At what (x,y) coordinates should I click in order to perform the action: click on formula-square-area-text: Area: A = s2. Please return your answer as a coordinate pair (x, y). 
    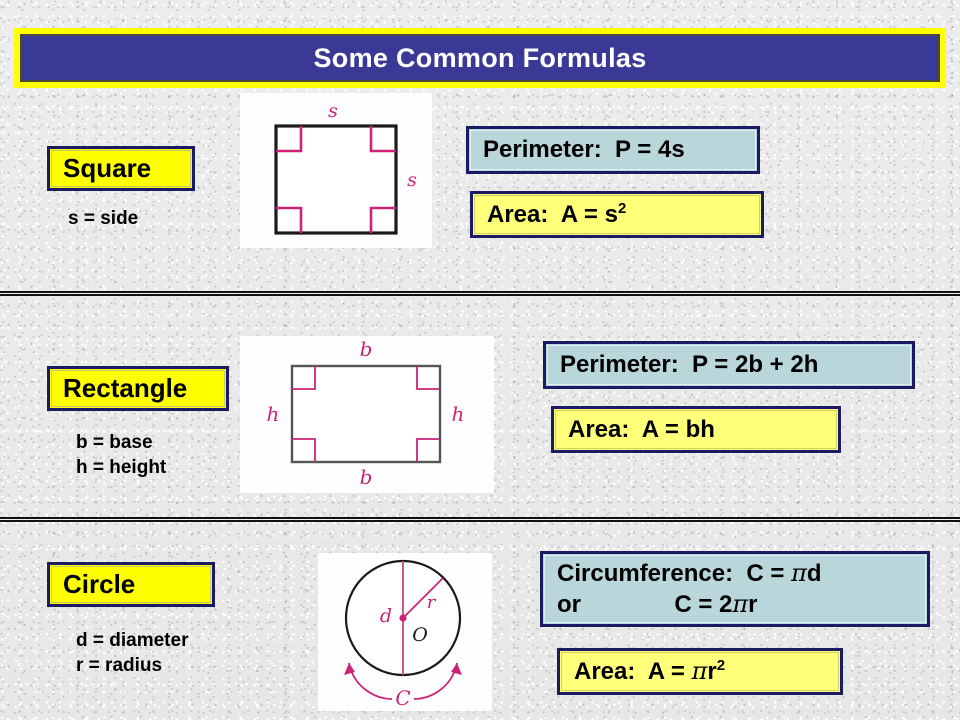
    Looking at the image, I should click on (549, 215).